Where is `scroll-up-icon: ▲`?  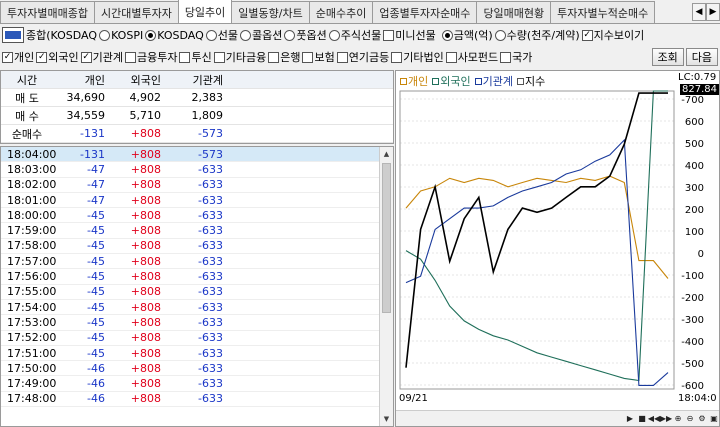
scroll-up-icon: ▲ is located at coordinates (386, 154).